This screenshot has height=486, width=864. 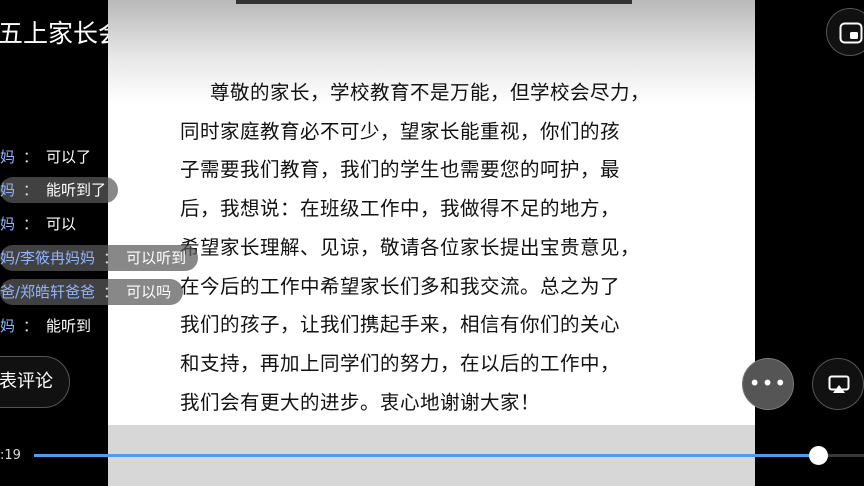 What do you see at coordinates (400, 131) in the screenshot?
I see `slide-line: 同时家庭教育必不可少，望家长能重视，你们的孩` at bounding box center [400, 131].